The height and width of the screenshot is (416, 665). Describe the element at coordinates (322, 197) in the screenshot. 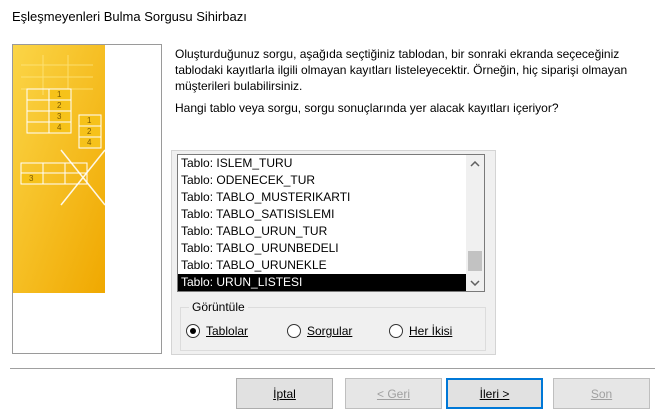

I see `list-item: Tablo: TABLO_MUSTERIKARTI` at that location.